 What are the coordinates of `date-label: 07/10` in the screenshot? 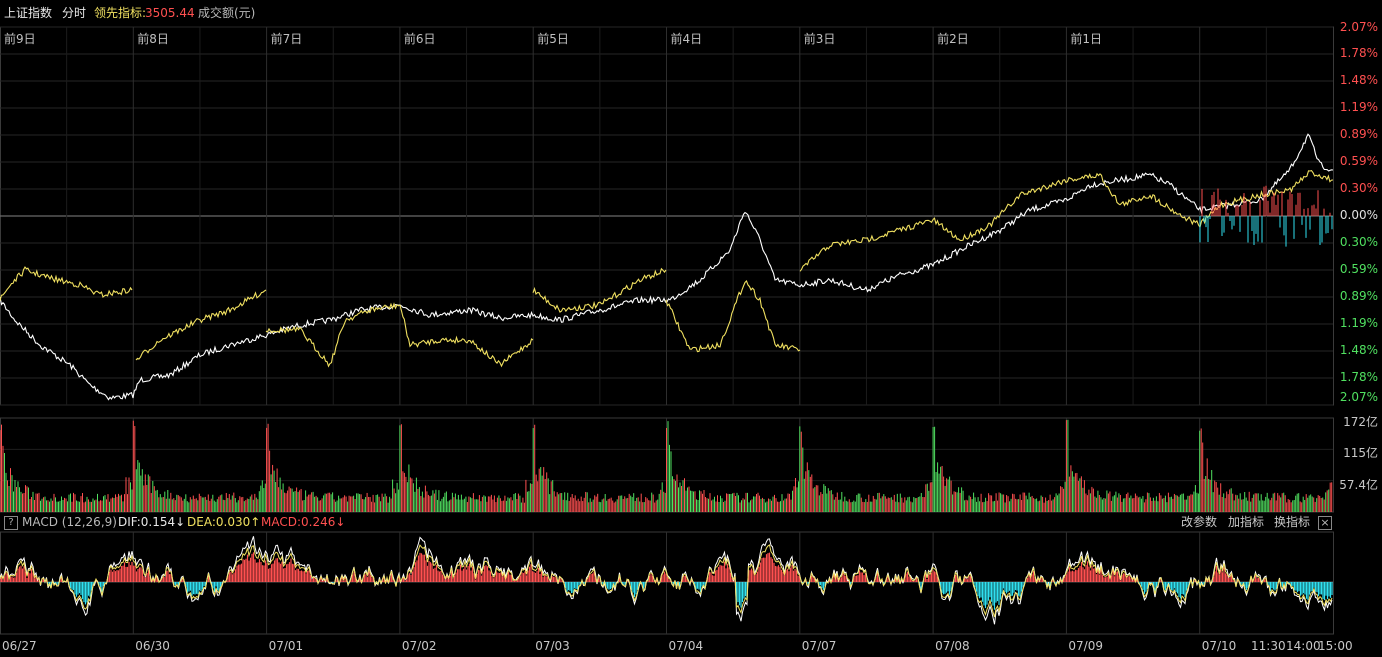 It's located at (1219, 646).